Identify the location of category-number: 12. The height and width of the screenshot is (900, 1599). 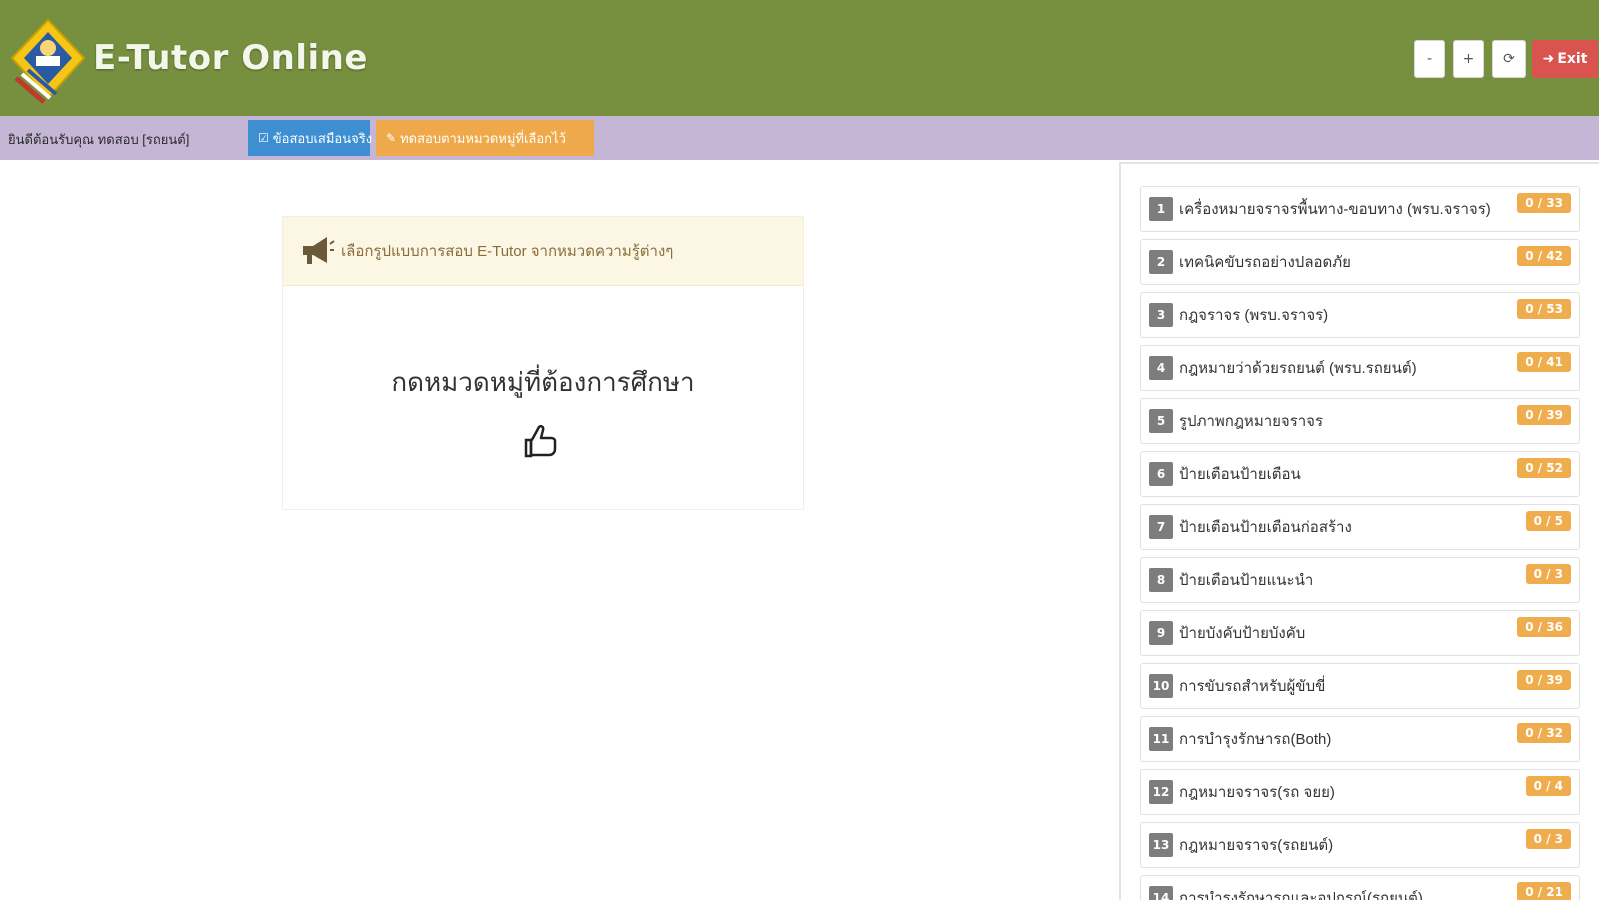
(1161, 792).